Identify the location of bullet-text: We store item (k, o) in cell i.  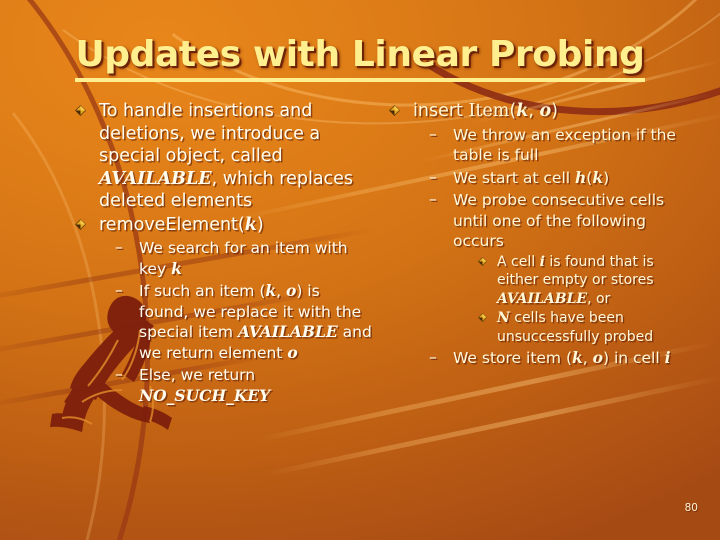
(562, 357).